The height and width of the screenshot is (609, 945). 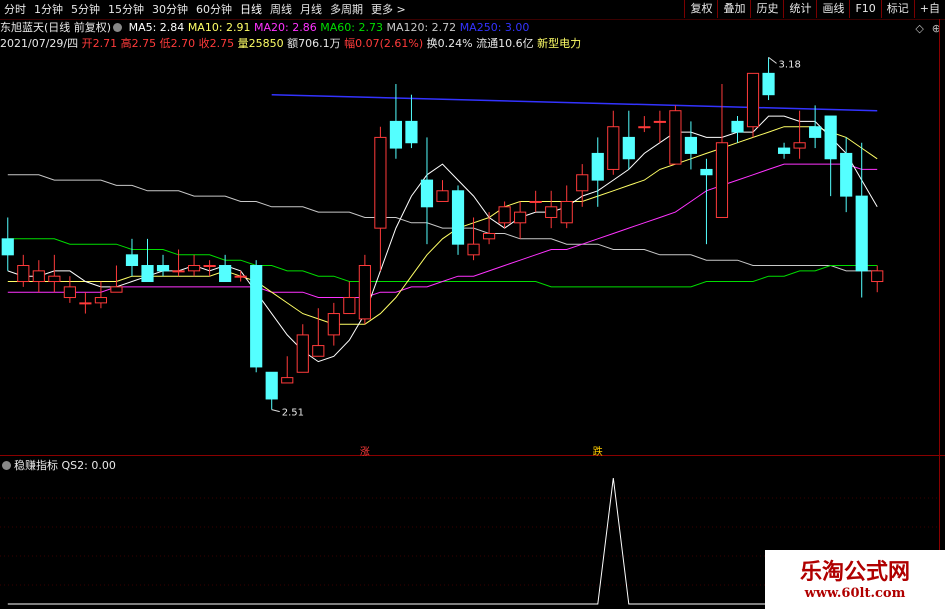 I want to click on ma250-line, so click(x=574, y=102).